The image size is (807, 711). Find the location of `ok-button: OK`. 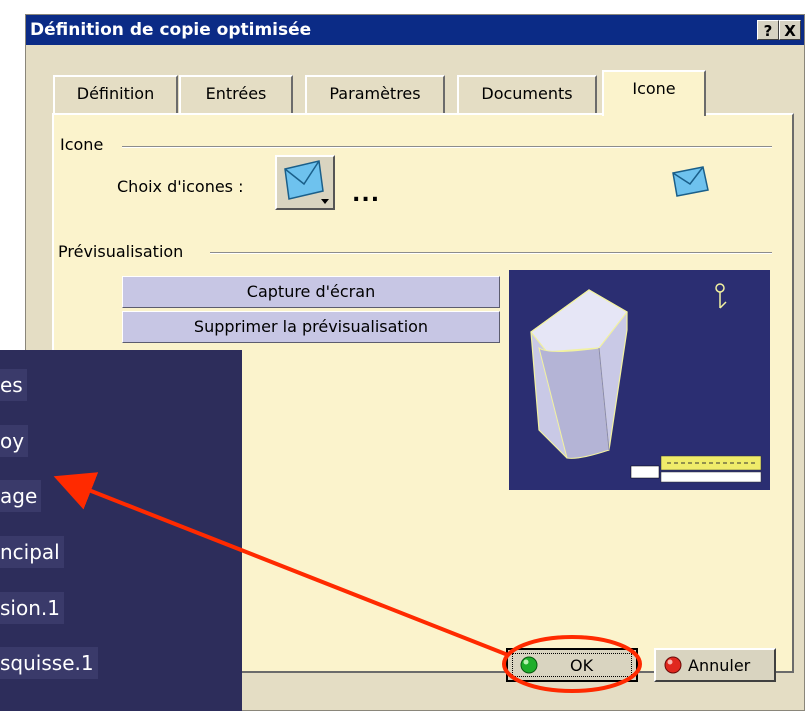

ok-button: OK is located at coordinates (572, 665).